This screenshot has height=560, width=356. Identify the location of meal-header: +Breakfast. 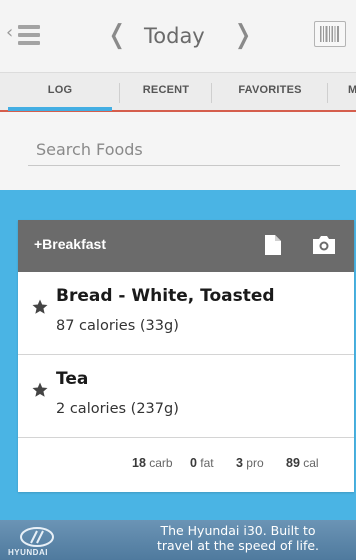
(186, 246).